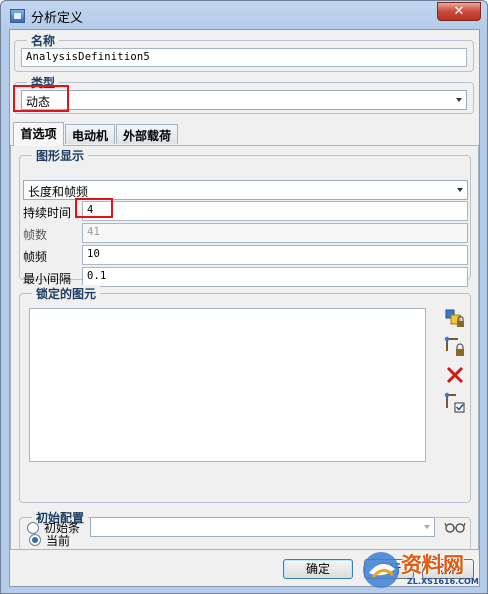  What do you see at coordinates (57, 18) in the screenshot?
I see `window-title: 分析定义` at bounding box center [57, 18].